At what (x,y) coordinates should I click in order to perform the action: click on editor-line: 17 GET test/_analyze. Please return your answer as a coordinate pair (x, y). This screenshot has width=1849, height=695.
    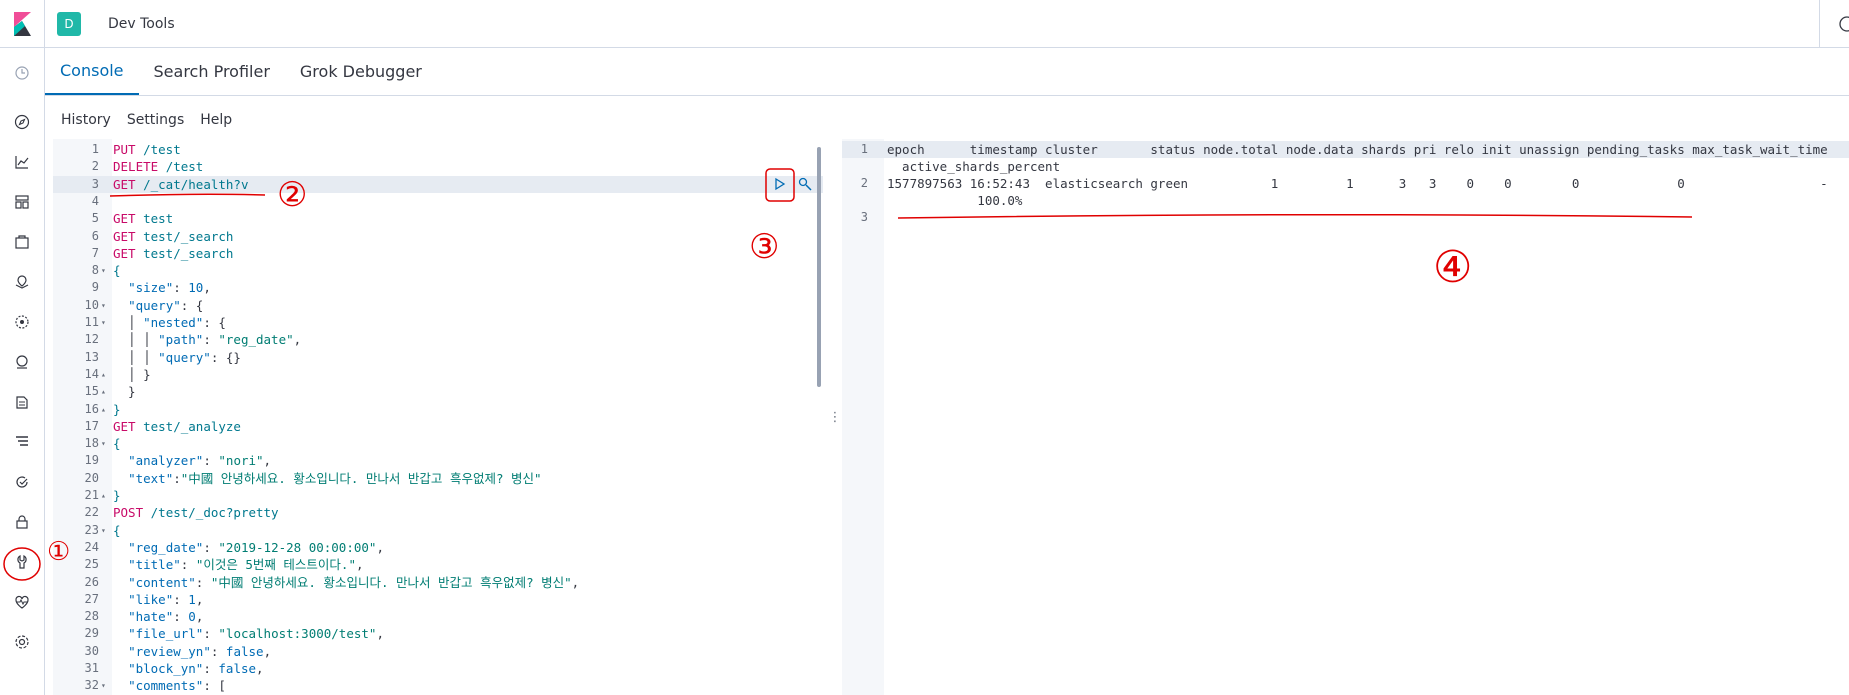
    Looking at the image, I should click on (438, 426).